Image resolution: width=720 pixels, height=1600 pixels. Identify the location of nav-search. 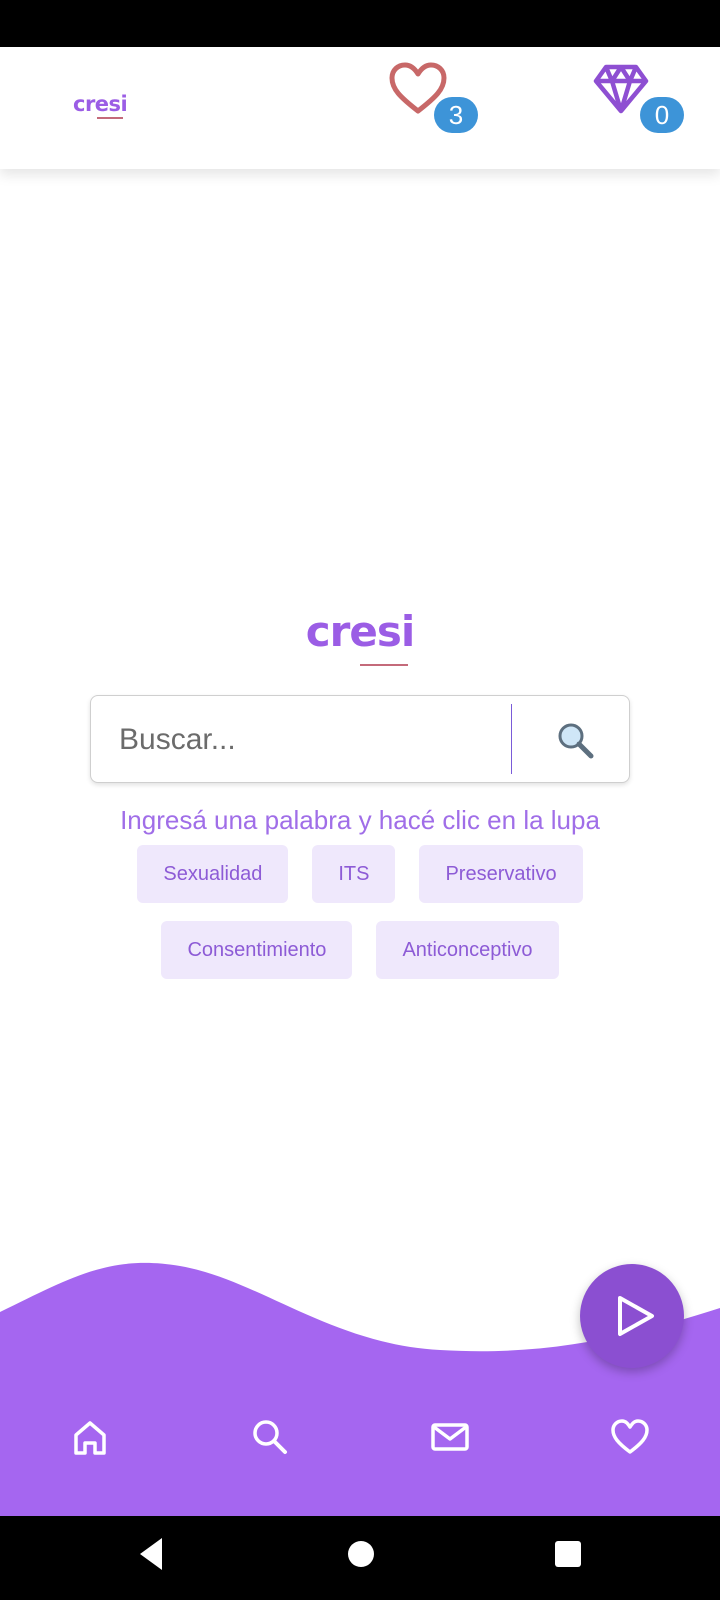
(270, 1437).